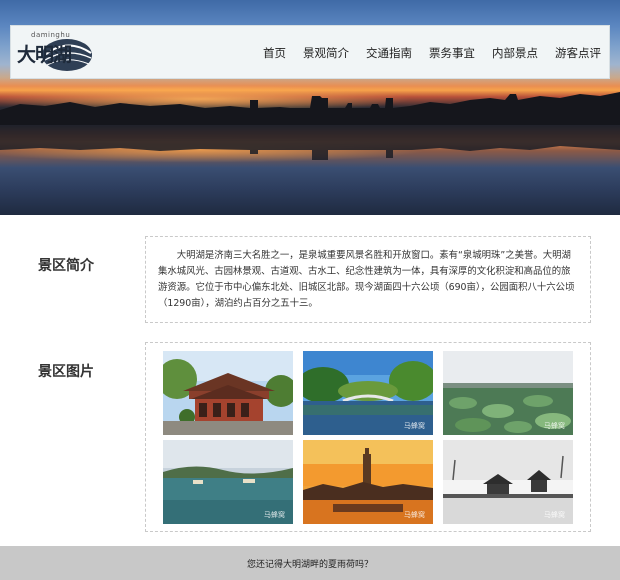  Describe the element at coordinates (44, 55) in the screenshot. I see `logo-text: 大明湖` at that location.